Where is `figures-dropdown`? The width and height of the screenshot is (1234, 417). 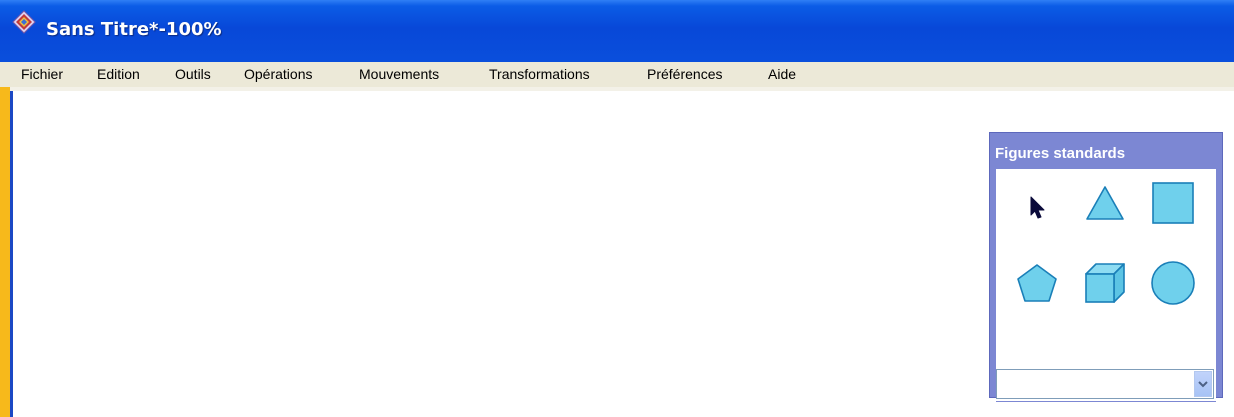 figures-dropdown is located at coordinates (1105, 384).